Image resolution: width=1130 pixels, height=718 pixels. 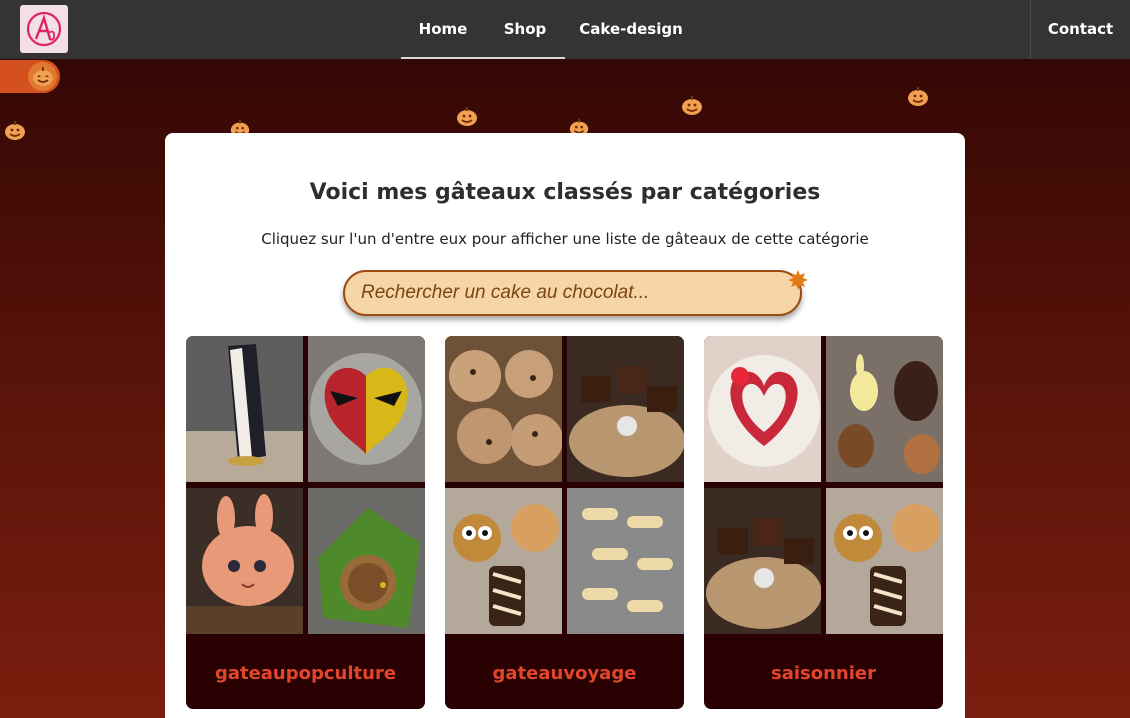 What do you see at coordinates (631, 29) in the screenshot?
I see `nav-cake-design-link: Cake-design` at bounding box center [631, 29].